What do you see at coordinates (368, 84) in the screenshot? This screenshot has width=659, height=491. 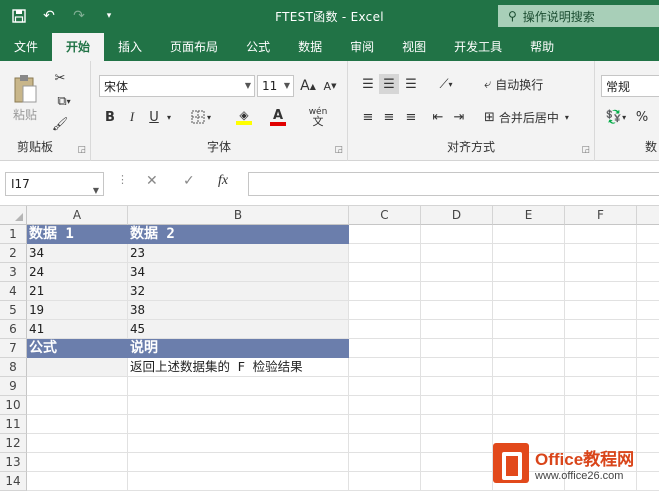 I see `align-top-icon: ☰` at bounding box center [368, 84].